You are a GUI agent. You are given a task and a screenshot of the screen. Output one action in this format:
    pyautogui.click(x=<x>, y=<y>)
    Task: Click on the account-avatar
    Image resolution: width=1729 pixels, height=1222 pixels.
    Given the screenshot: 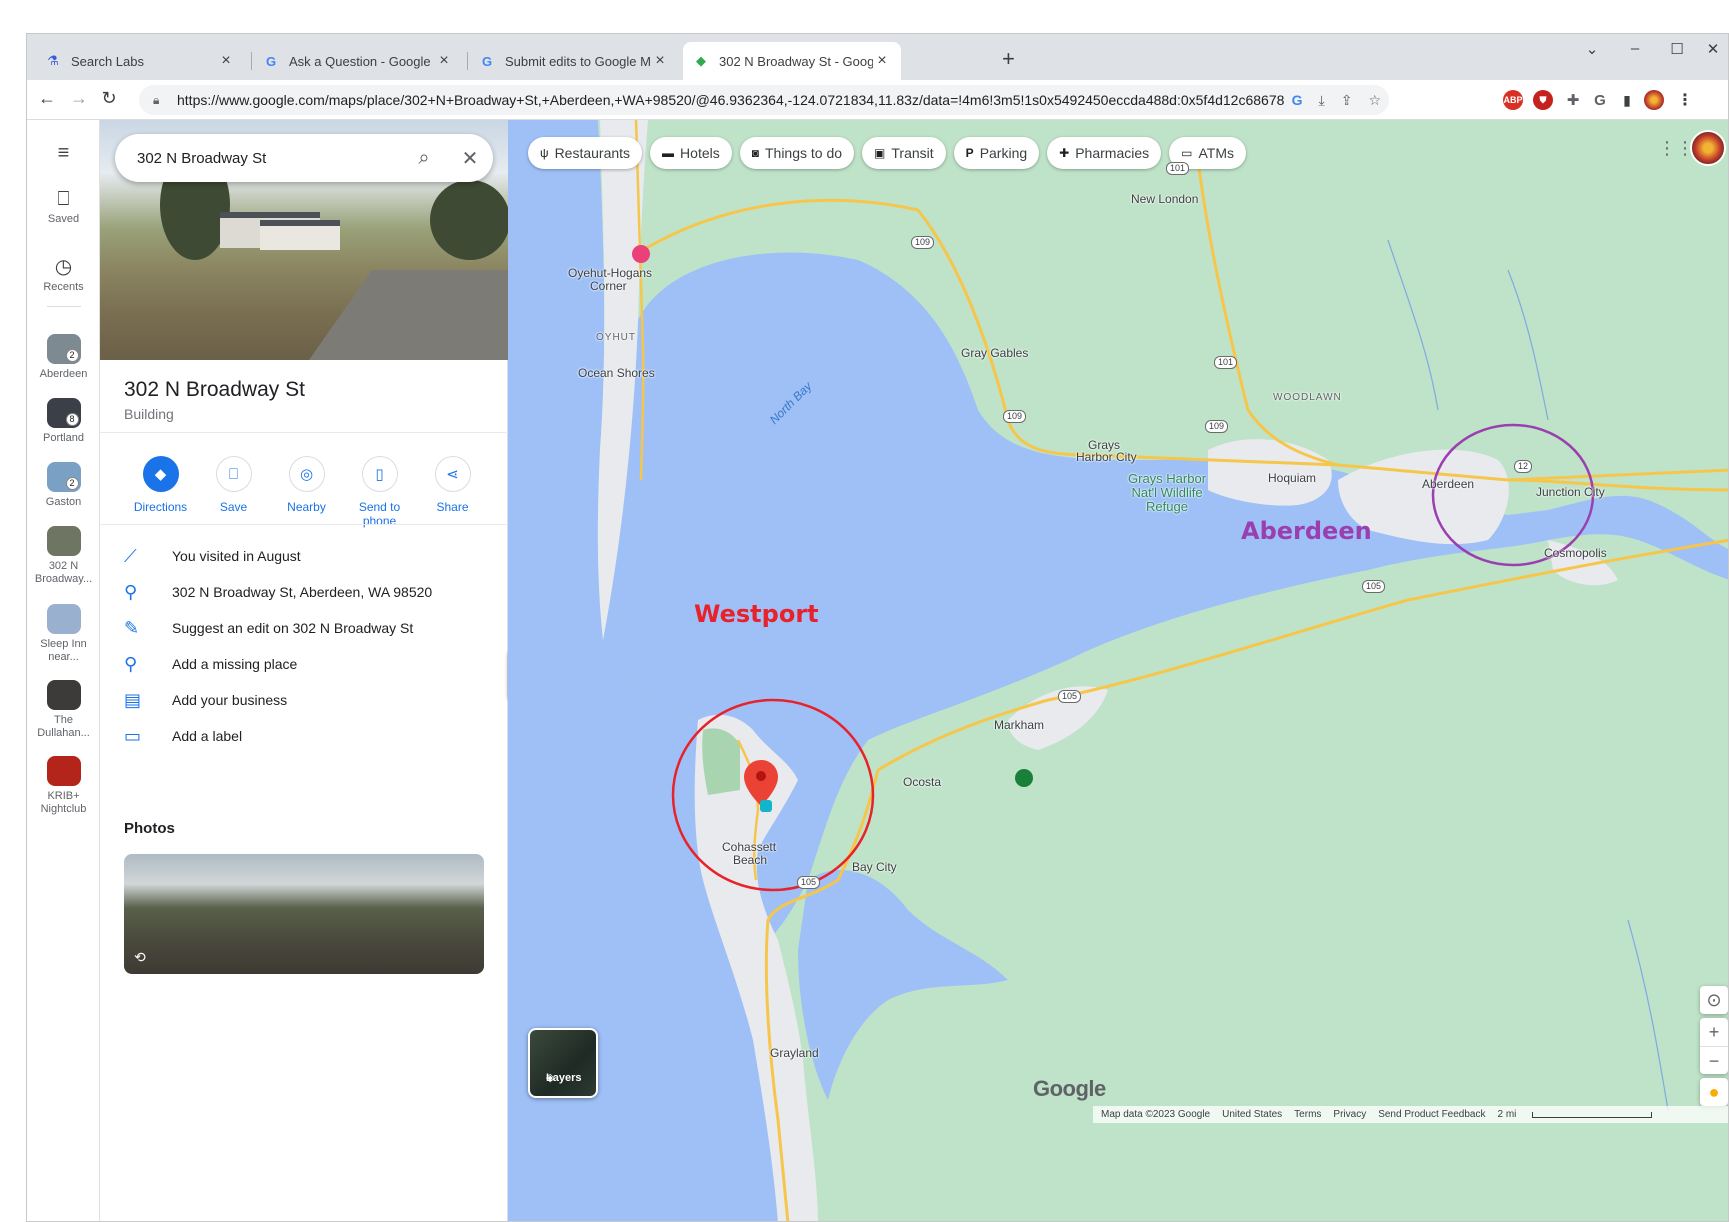 What is the action you would take?
    pyautogui.click(x=1708, y=148)
    